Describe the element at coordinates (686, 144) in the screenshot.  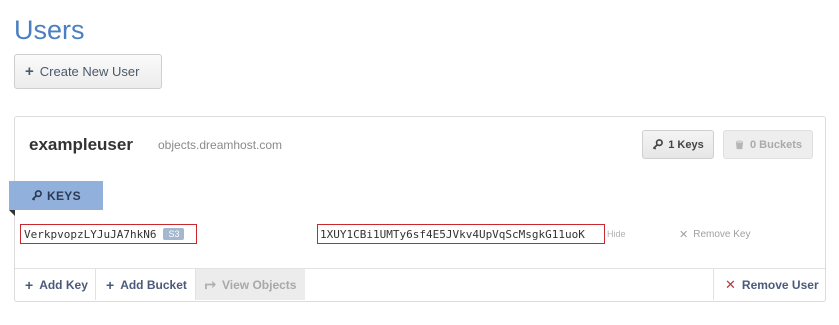
I see `keys-count-label: 1 Keys` at that location.